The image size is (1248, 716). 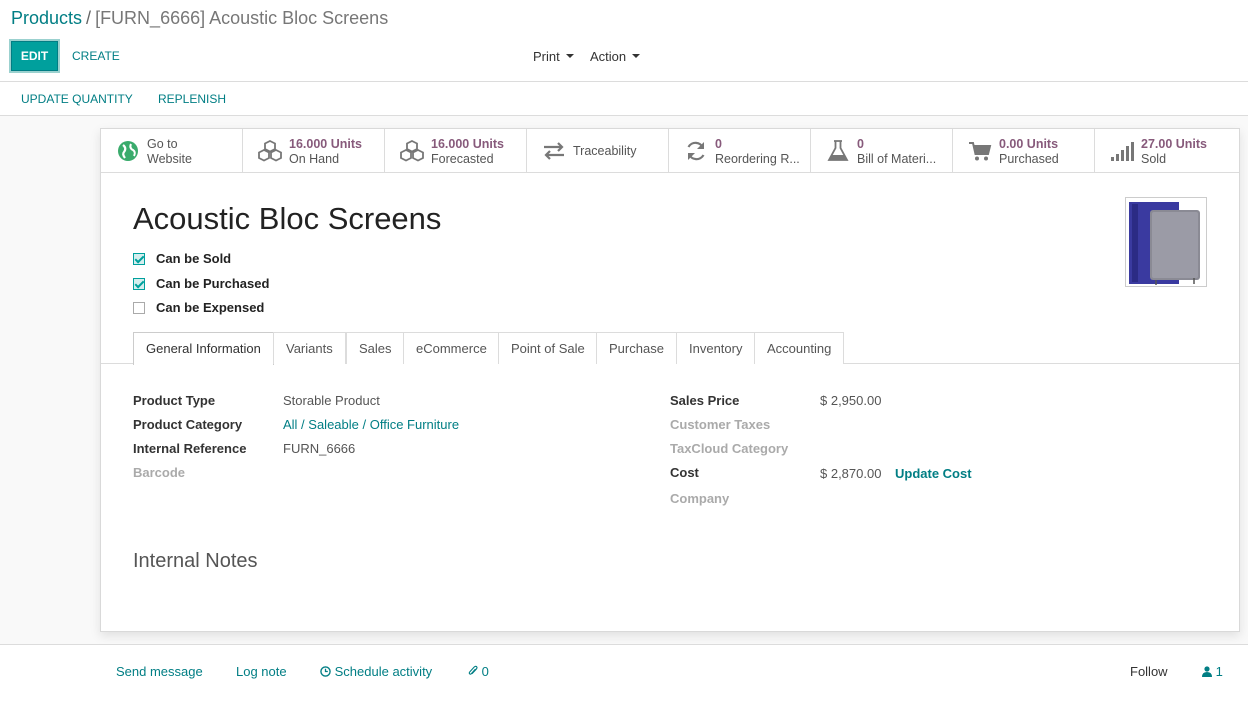 I want to click on exchange-icon, so click(x=554, y=151).